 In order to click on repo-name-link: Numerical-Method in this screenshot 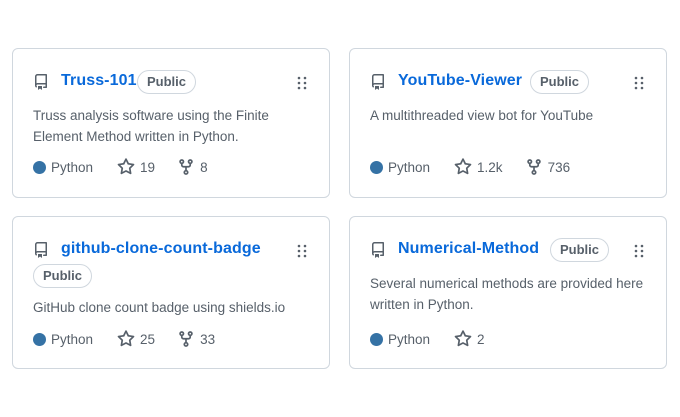, I will do `click(468, 249)`.